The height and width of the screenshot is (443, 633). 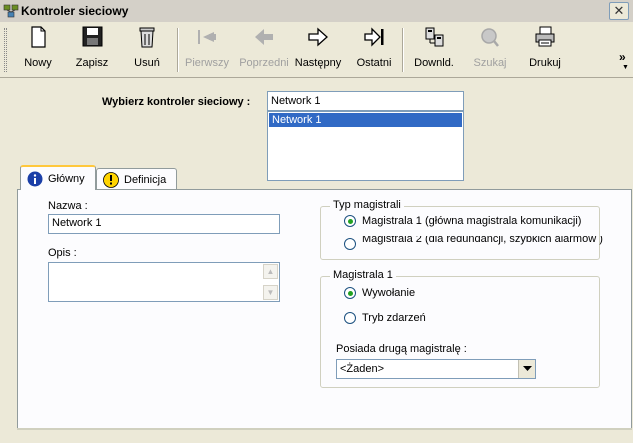 What do you see at coordinates (136, 179) in the screenshot?
I see `tab-definicja: Definicja` at bounding box center [136, 179].